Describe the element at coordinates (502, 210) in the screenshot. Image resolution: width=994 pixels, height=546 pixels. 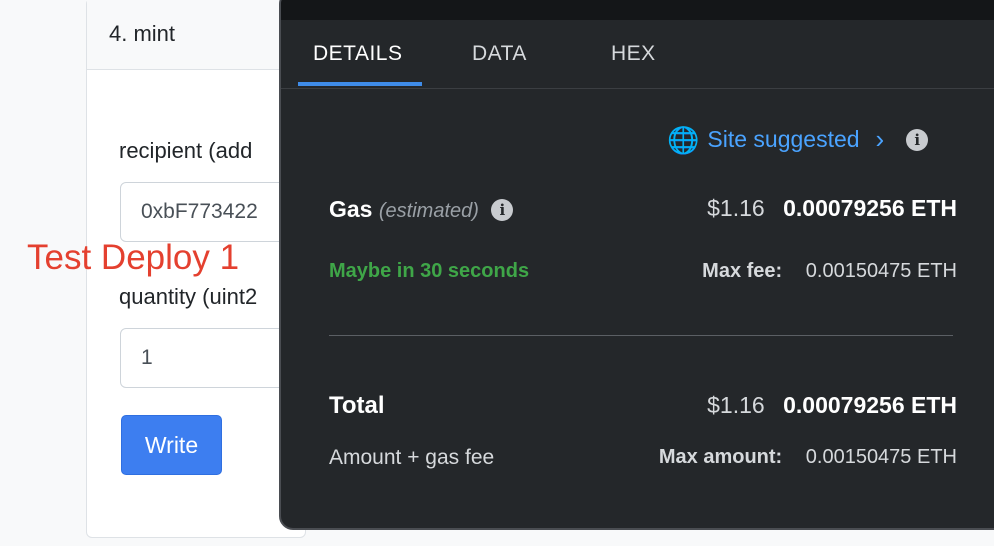
I see `gas-info-icon: i` at that location.